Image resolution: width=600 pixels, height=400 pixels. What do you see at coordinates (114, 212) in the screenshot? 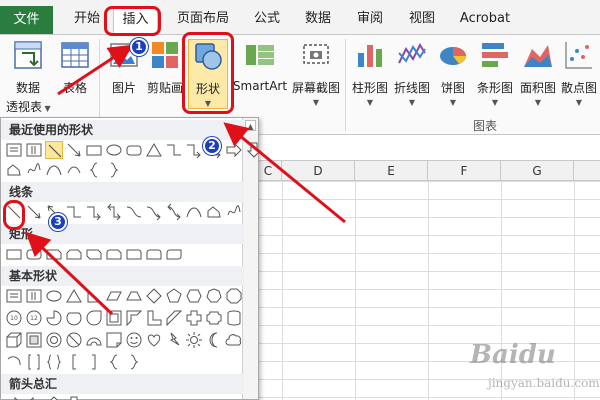
I see `elbow-double-arrow-shape` at bounding box center [114, 212].